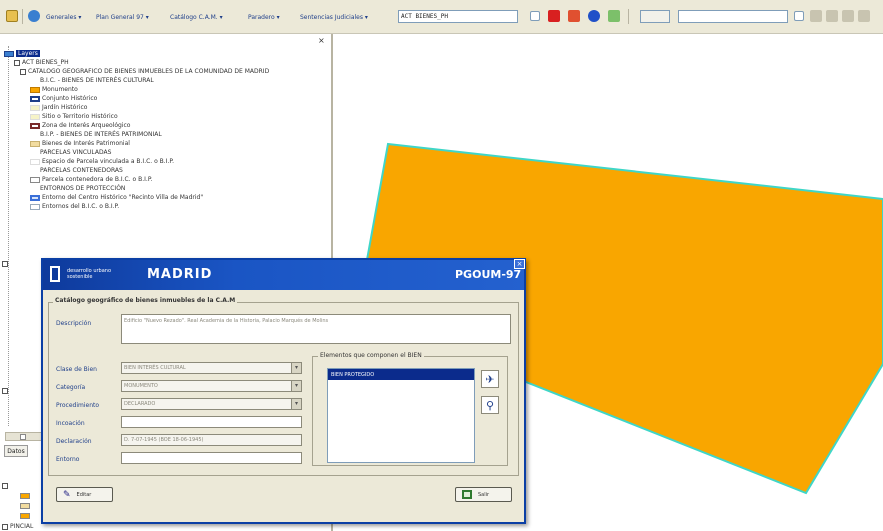 The width and height of the screenshot is (883, 531). Describe the element at coordinates (655, 16) in the screenshot. I see `scale-input` at that location.